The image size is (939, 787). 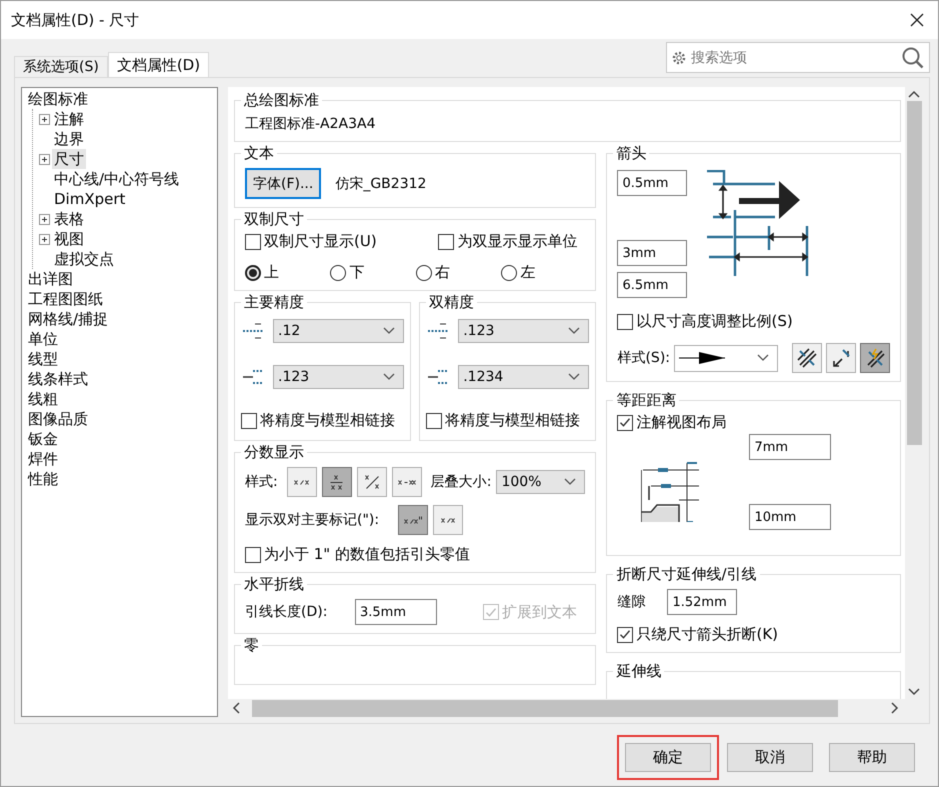 I want to click on input-field: 10mm, so click(x=790, y=517).